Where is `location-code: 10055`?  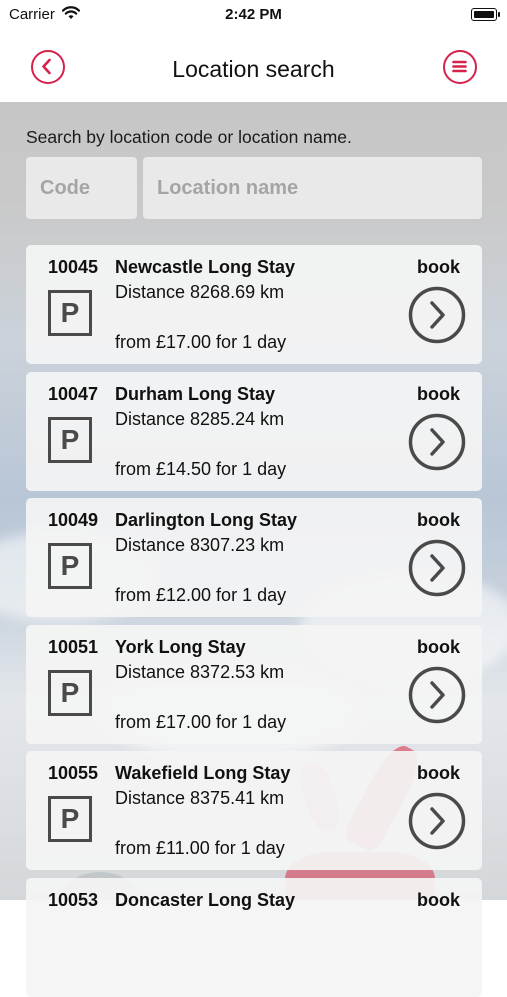 location-code: 10055 is located at coordinates (73, 773).